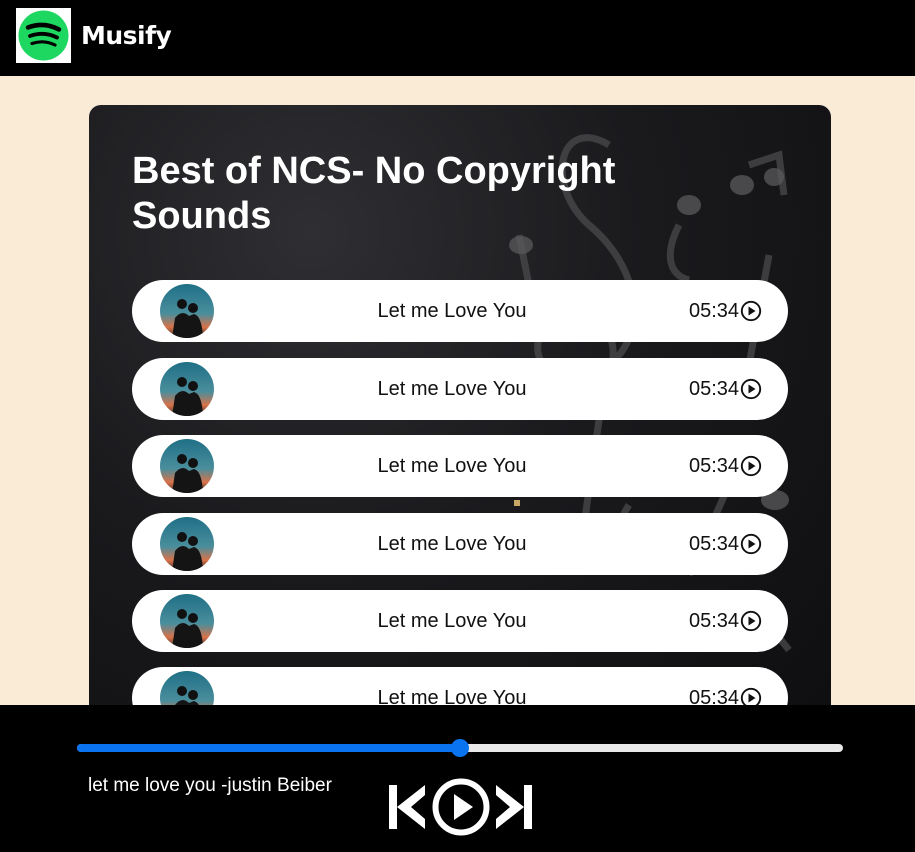 This screenshot has width=915, height=852. Describe the element at coordinates (514, 807) in the screenshot. I see `skip-forward-icon` at that location.